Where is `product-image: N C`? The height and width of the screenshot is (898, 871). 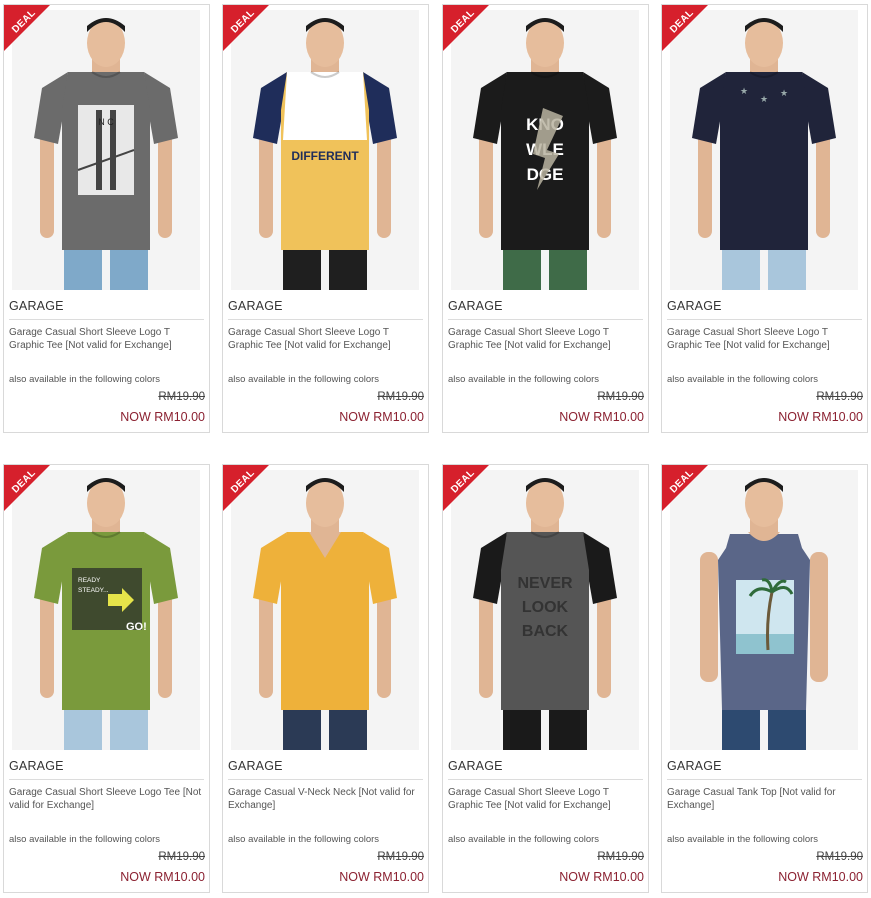 product-image: N C is located at coordinates (106, 150).